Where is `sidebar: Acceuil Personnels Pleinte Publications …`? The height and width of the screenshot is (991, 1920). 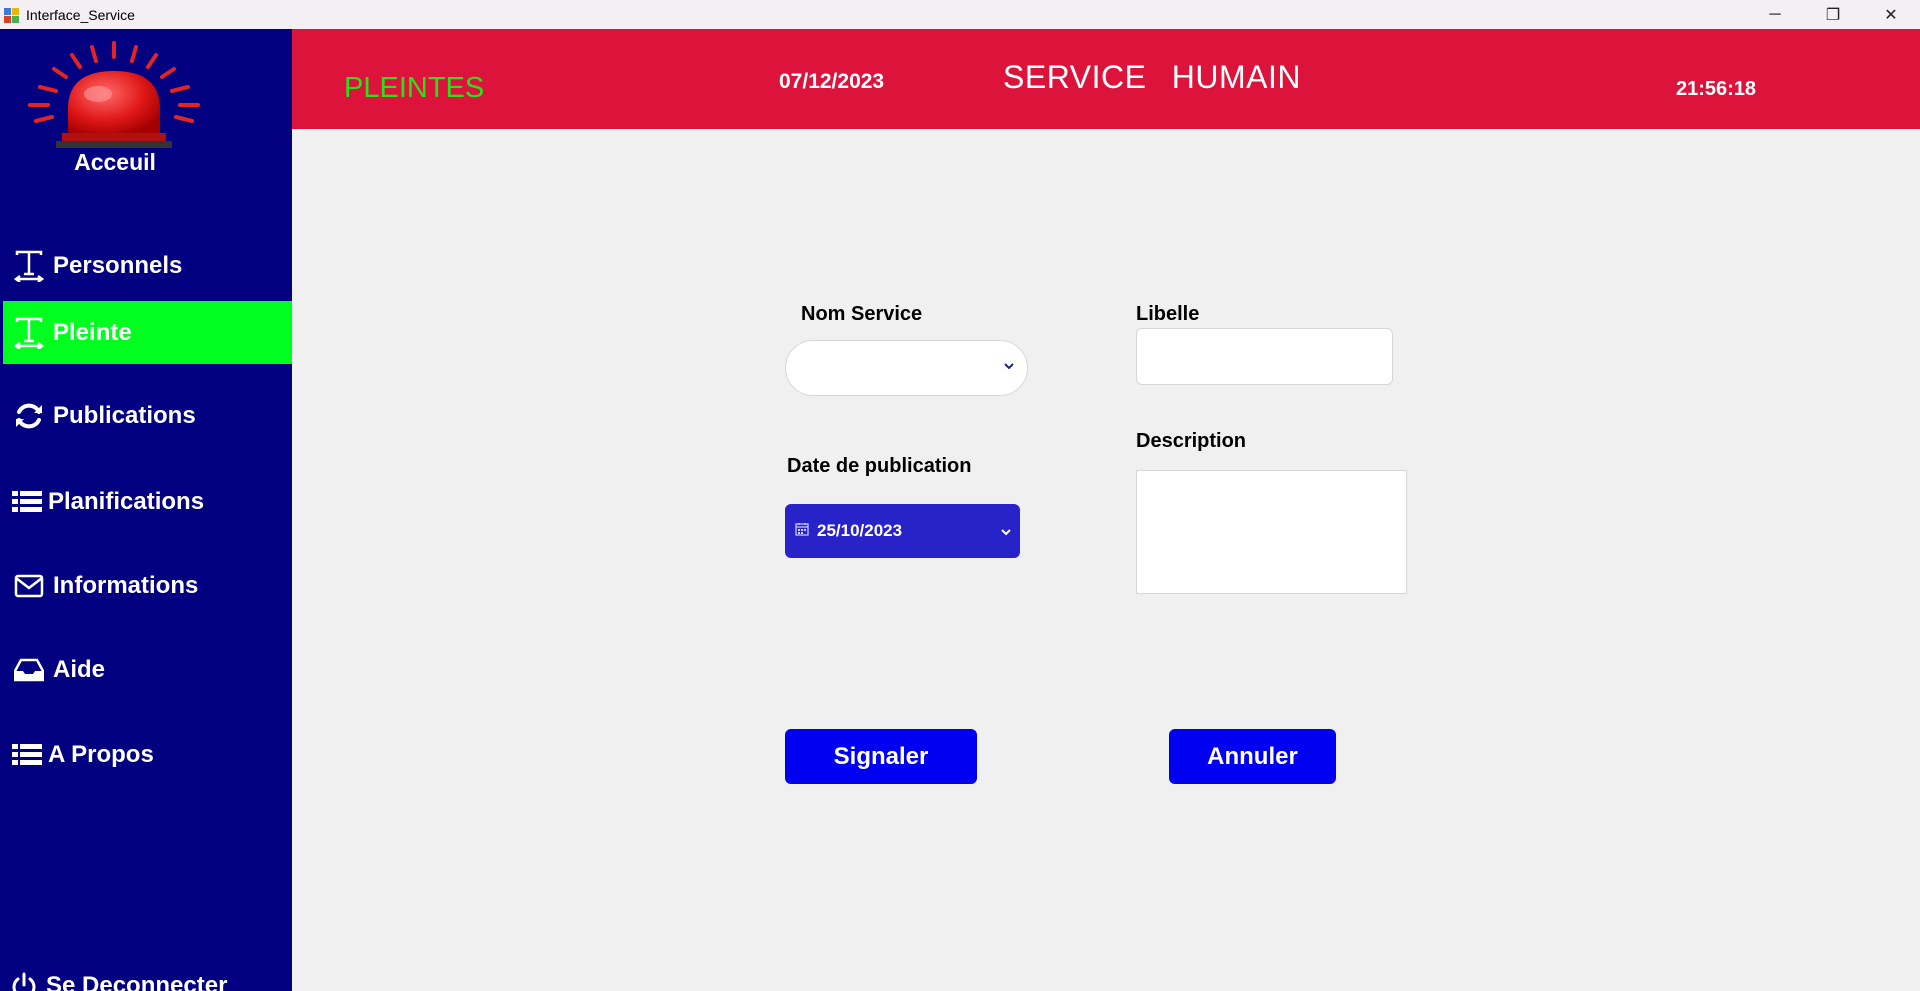 sidebar: Acceuil Personnels Pleinte Publications … is located at coordinates (146, 510).